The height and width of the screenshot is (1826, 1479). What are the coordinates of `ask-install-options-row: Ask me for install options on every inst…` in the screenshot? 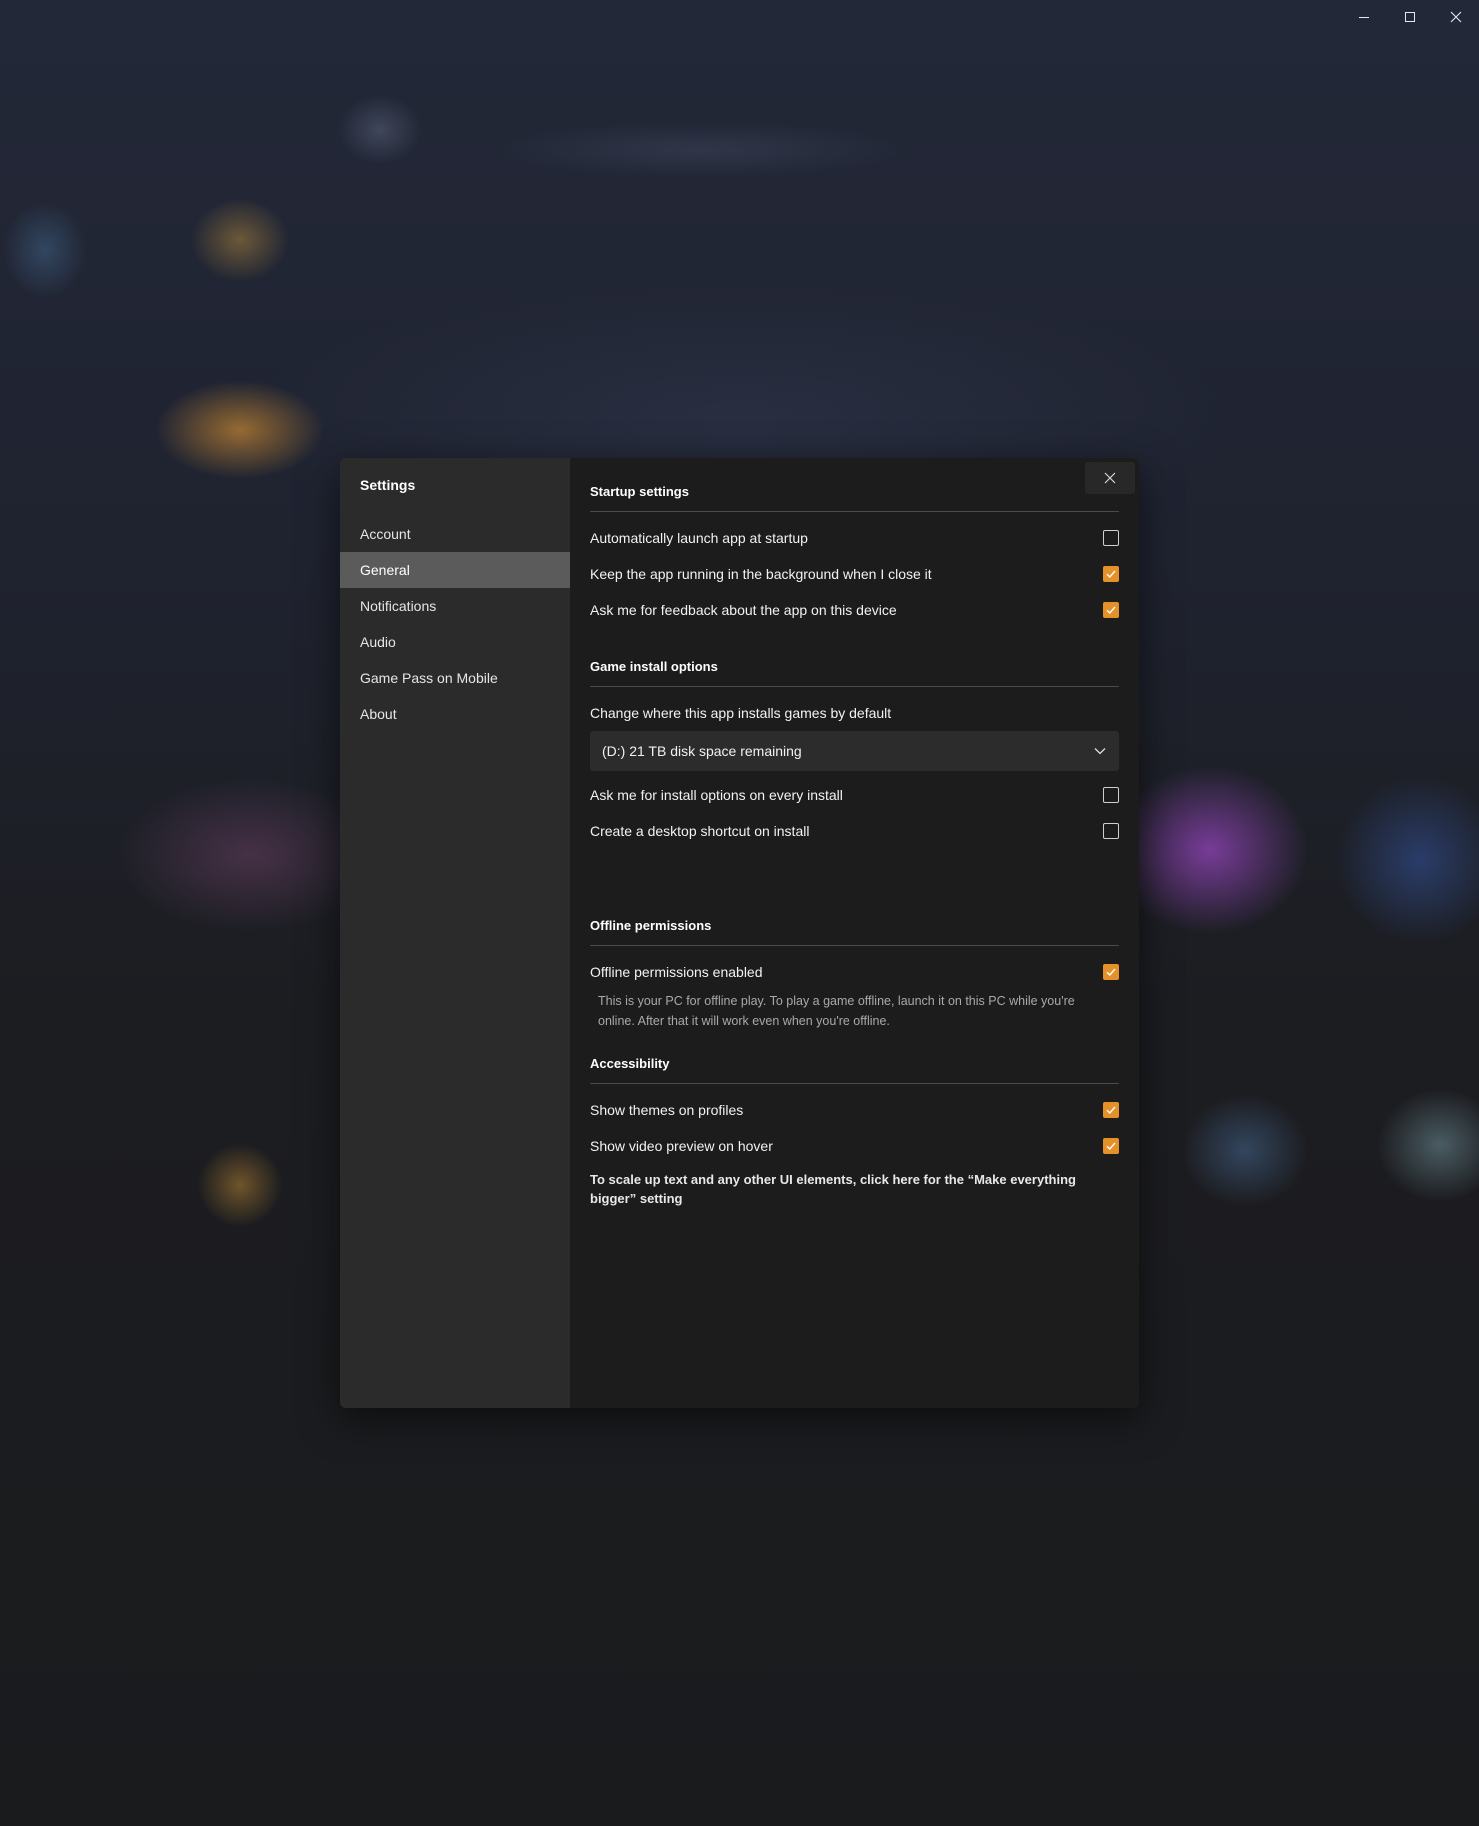 It's located at (854, 795).